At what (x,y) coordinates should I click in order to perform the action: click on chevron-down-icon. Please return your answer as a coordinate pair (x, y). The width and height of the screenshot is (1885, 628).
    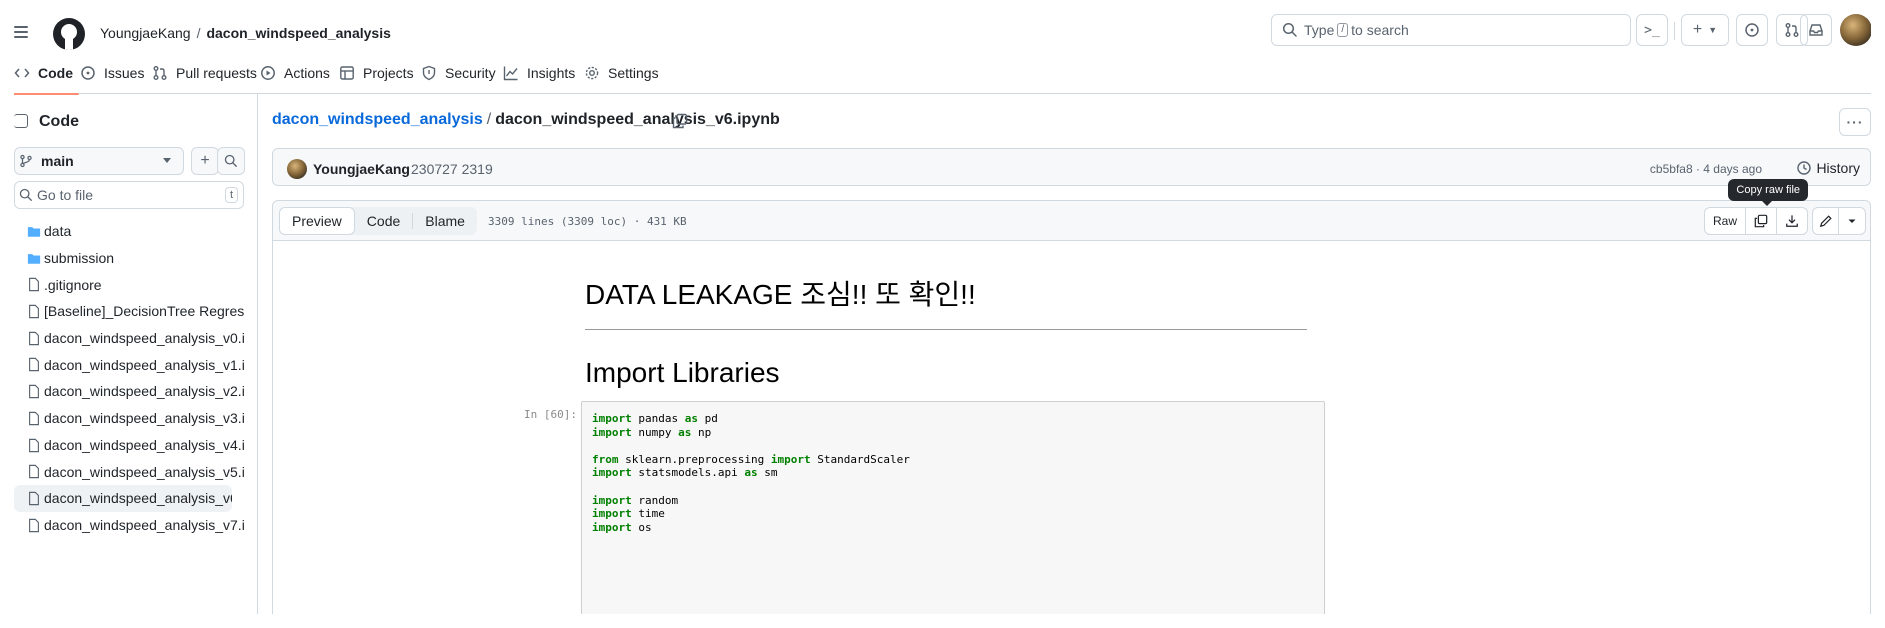
    Looking at the image, I should click on (1852, 221).